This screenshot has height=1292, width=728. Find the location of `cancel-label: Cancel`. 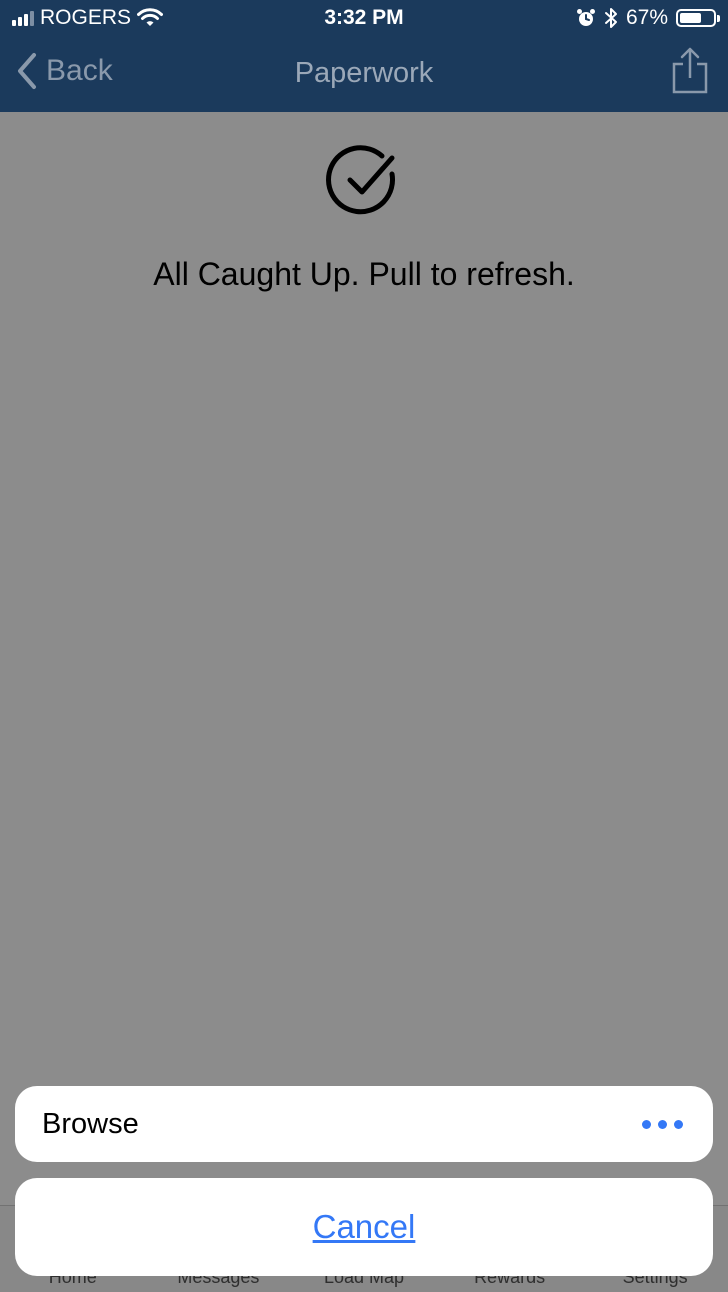

cancel-label: Cancel is located at coordinates (364, 1226).